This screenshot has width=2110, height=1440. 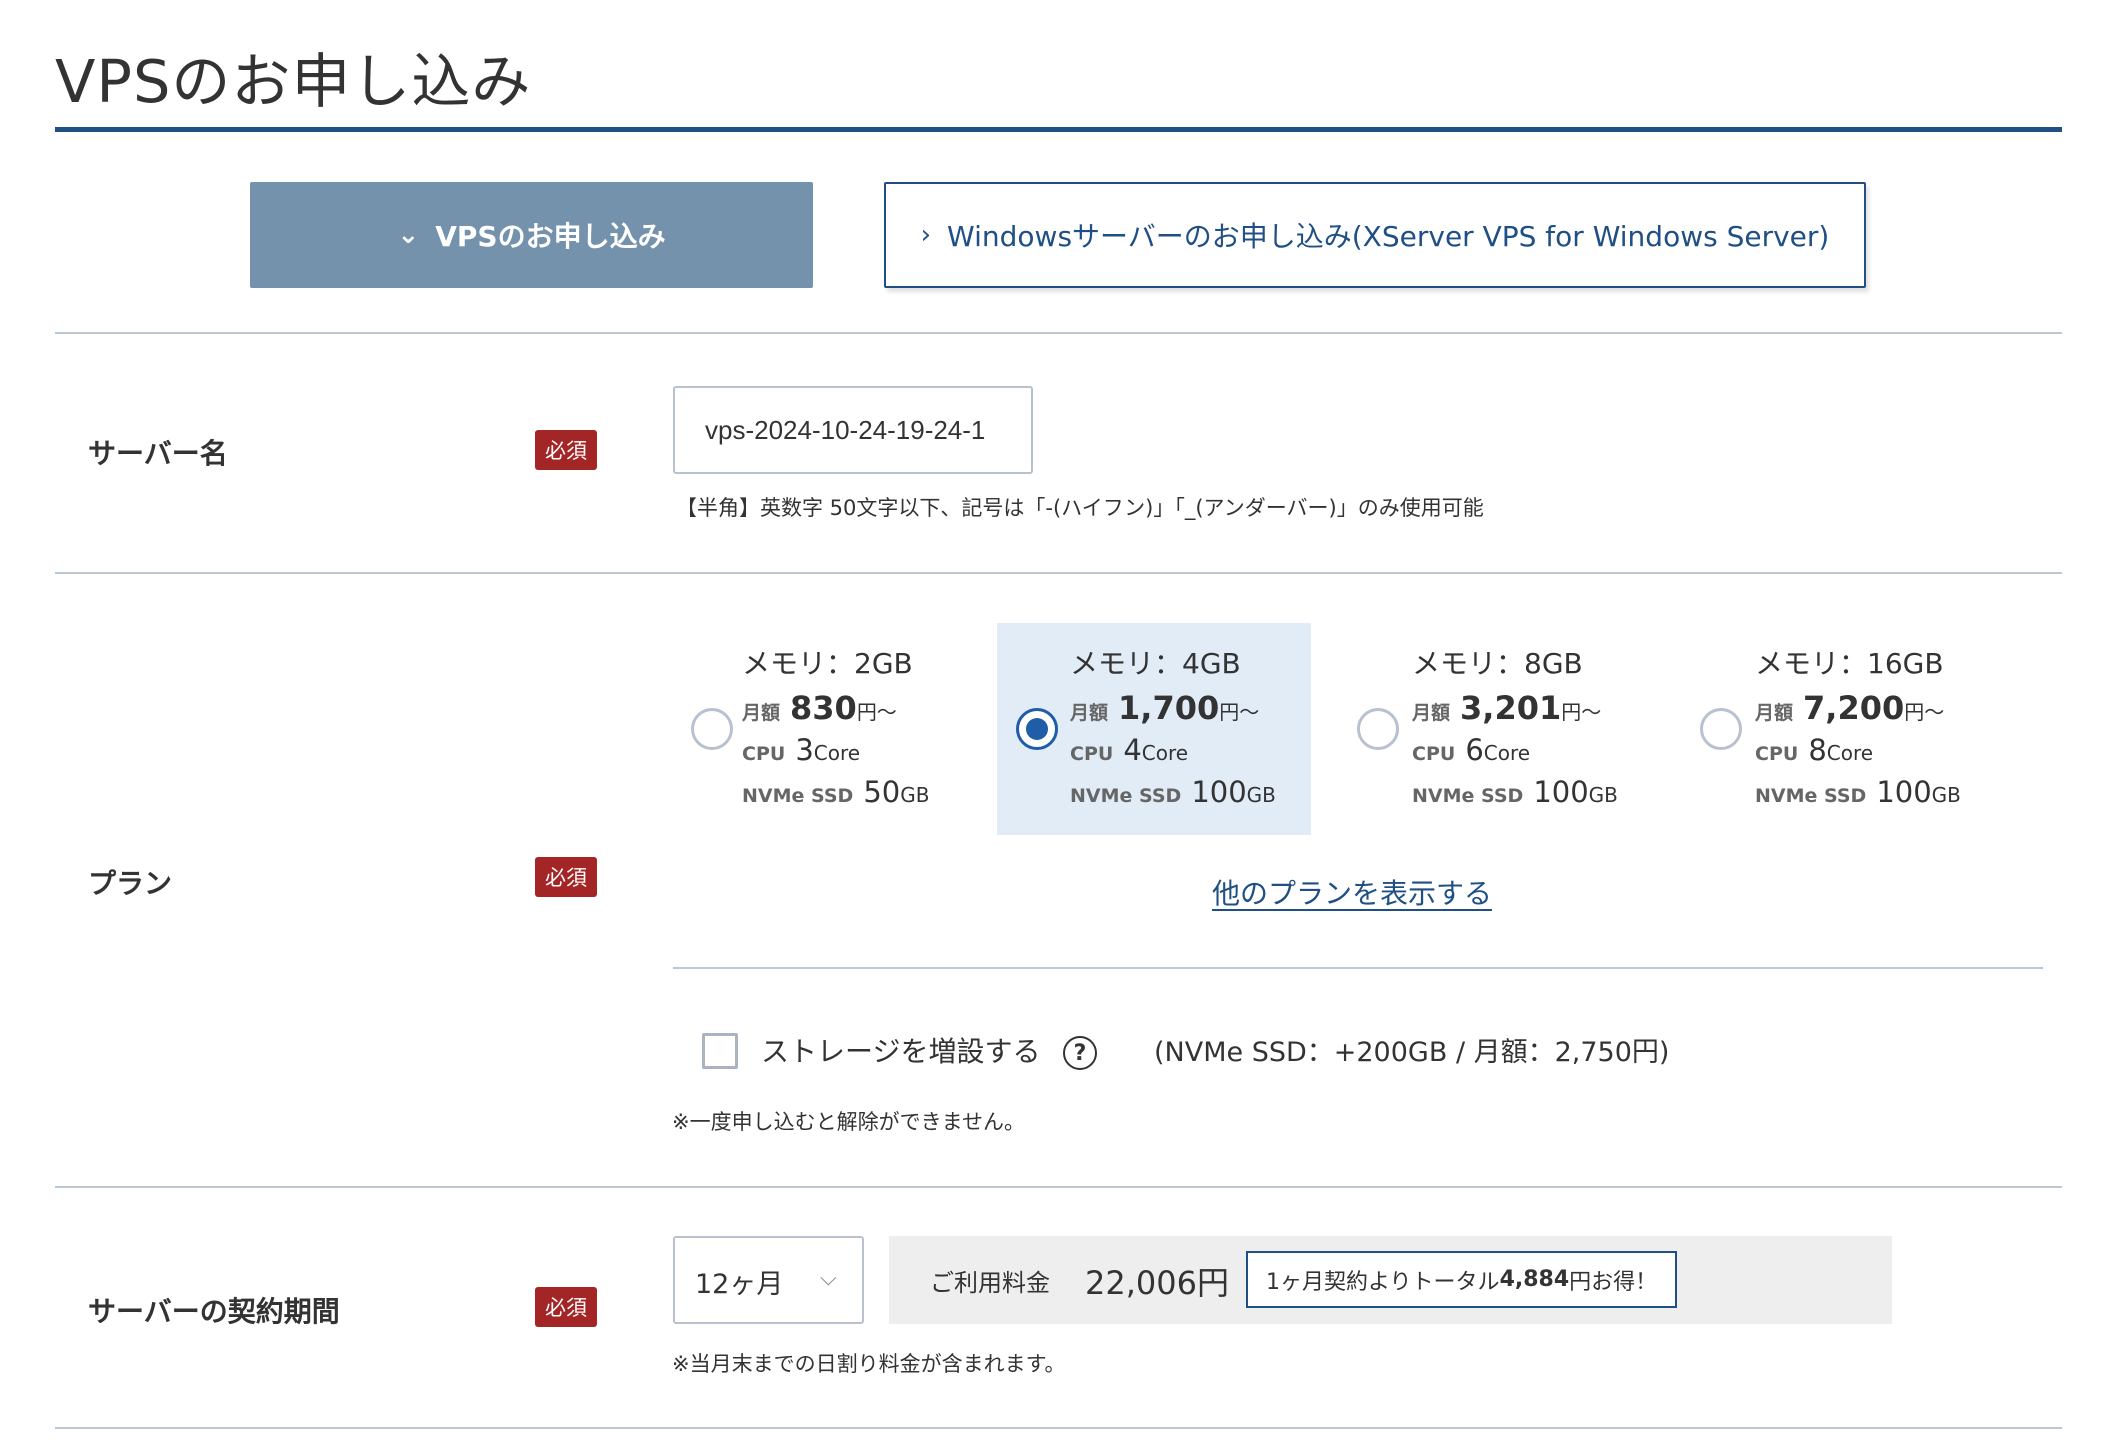 What do you see at coordinates (1497, 663) in the screenshot?
I see `plan-memory: メモリ：8GB` at bounding box center [1497, 663].